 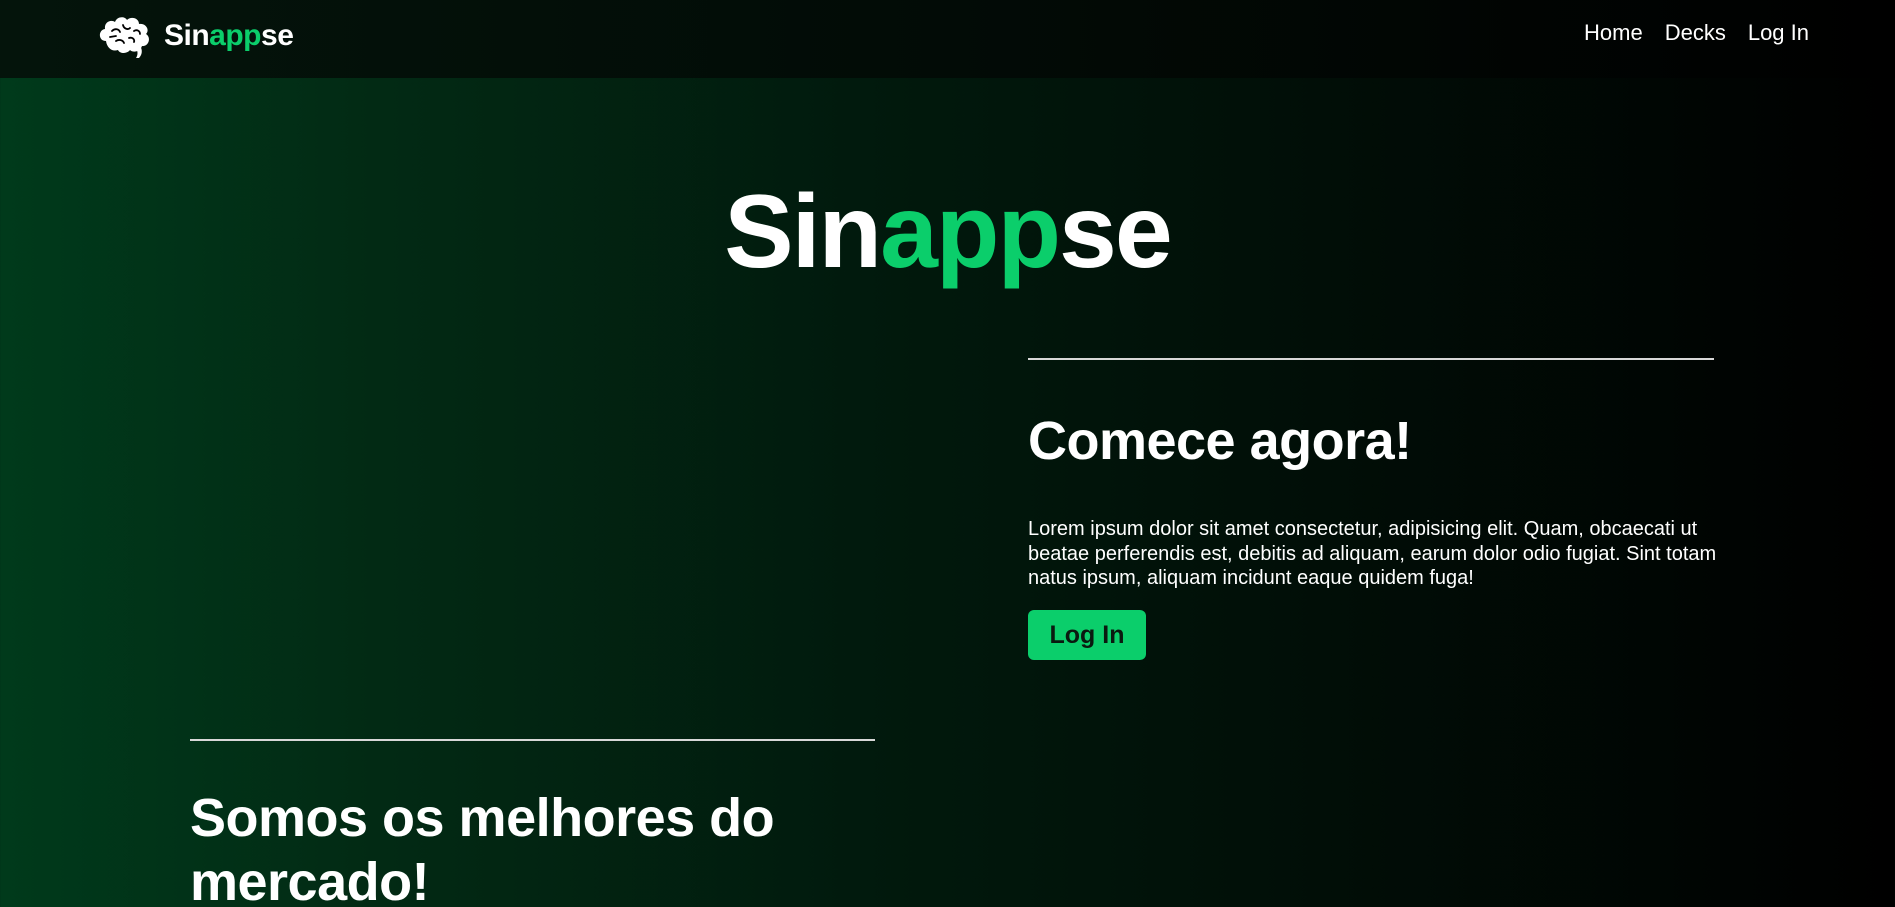 I want to click on brand-logo: Sinappse, so click(x=195, y=36).